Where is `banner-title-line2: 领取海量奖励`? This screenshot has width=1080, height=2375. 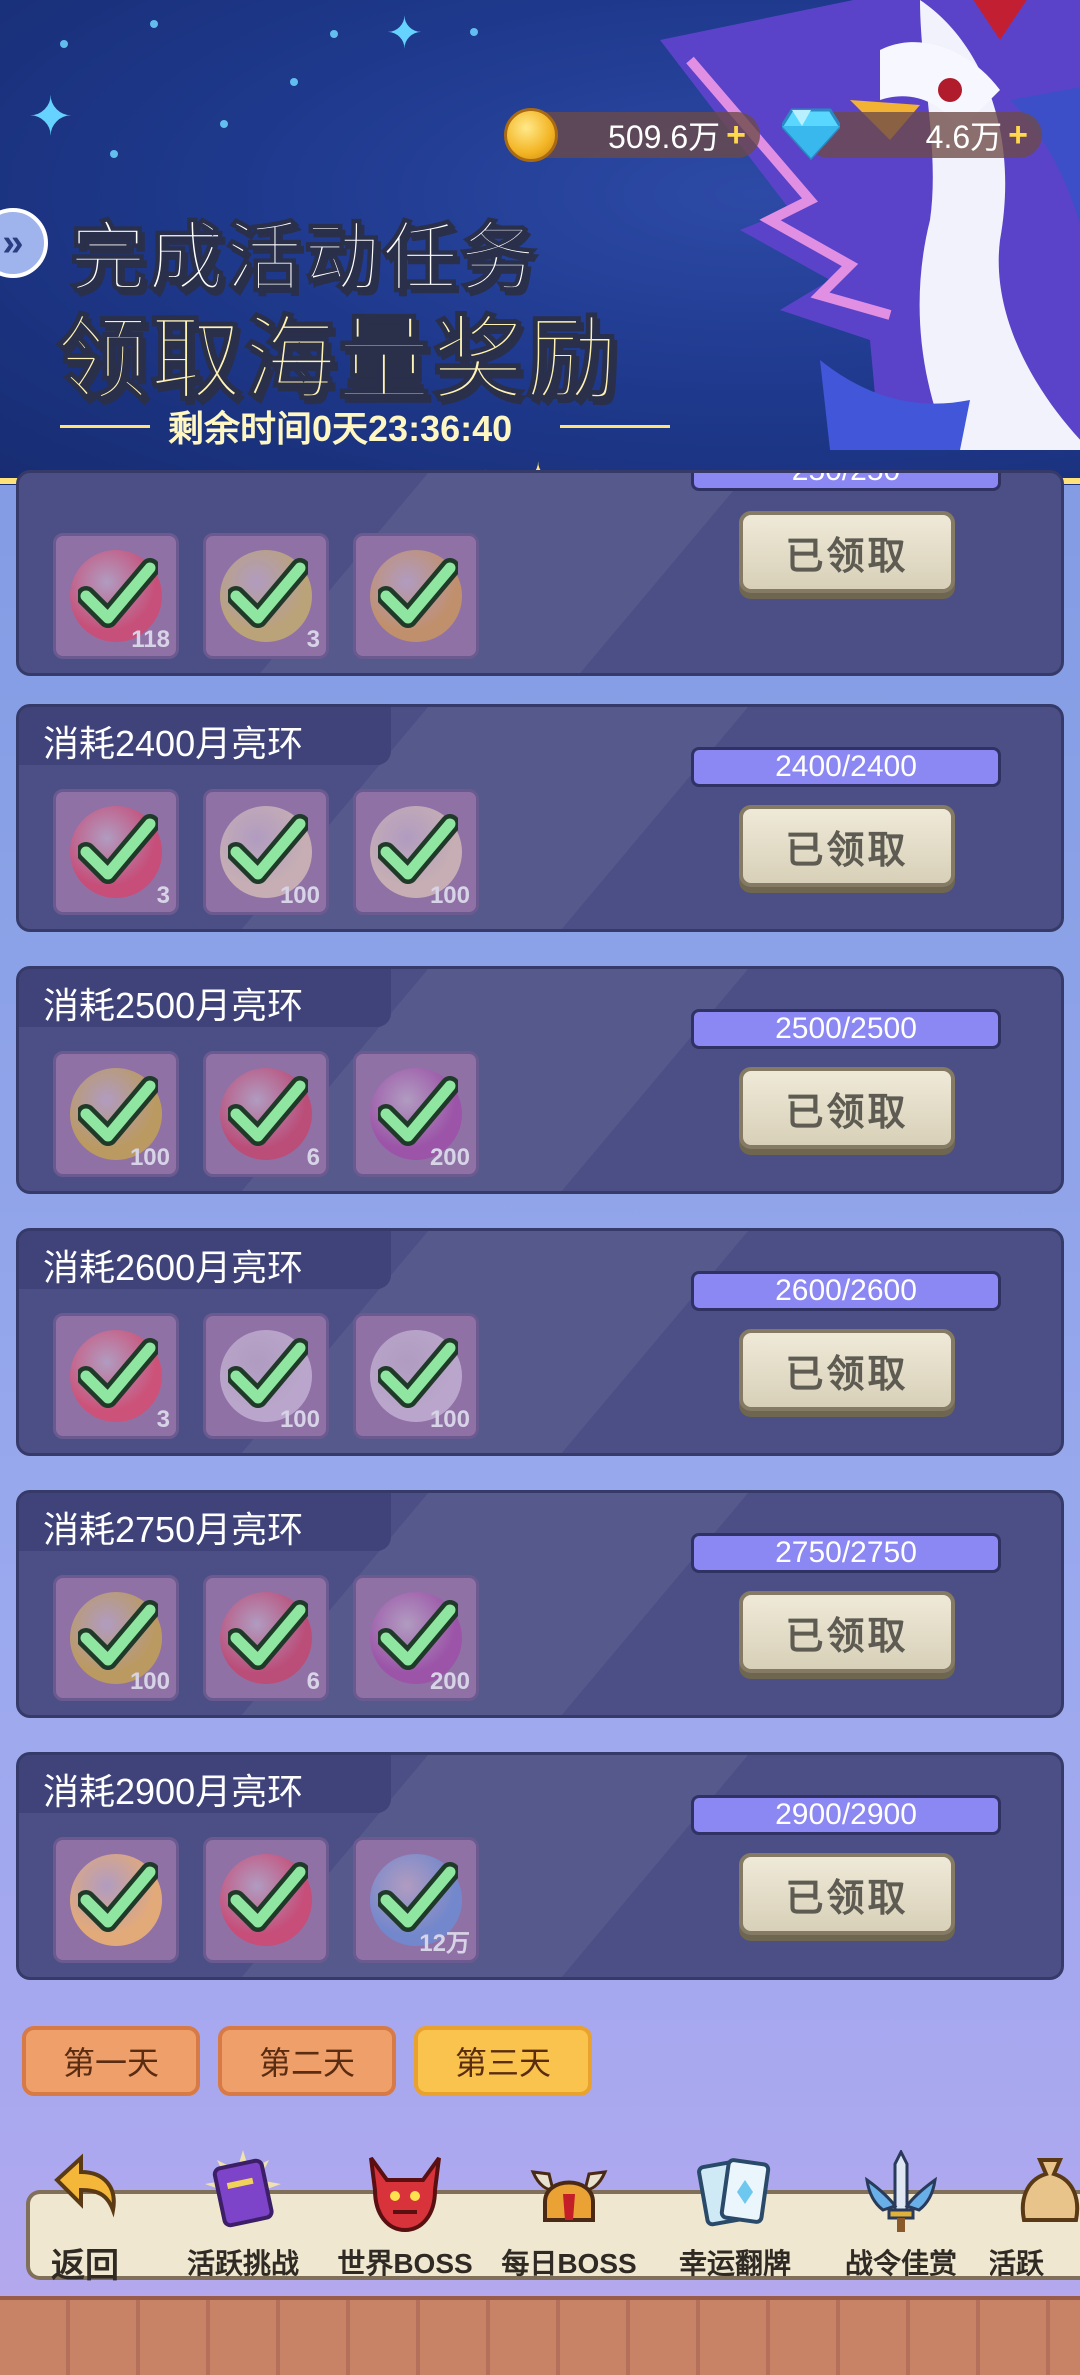
banner-title-line2: 领取海量奖励 is located at coordinates (338, 360).